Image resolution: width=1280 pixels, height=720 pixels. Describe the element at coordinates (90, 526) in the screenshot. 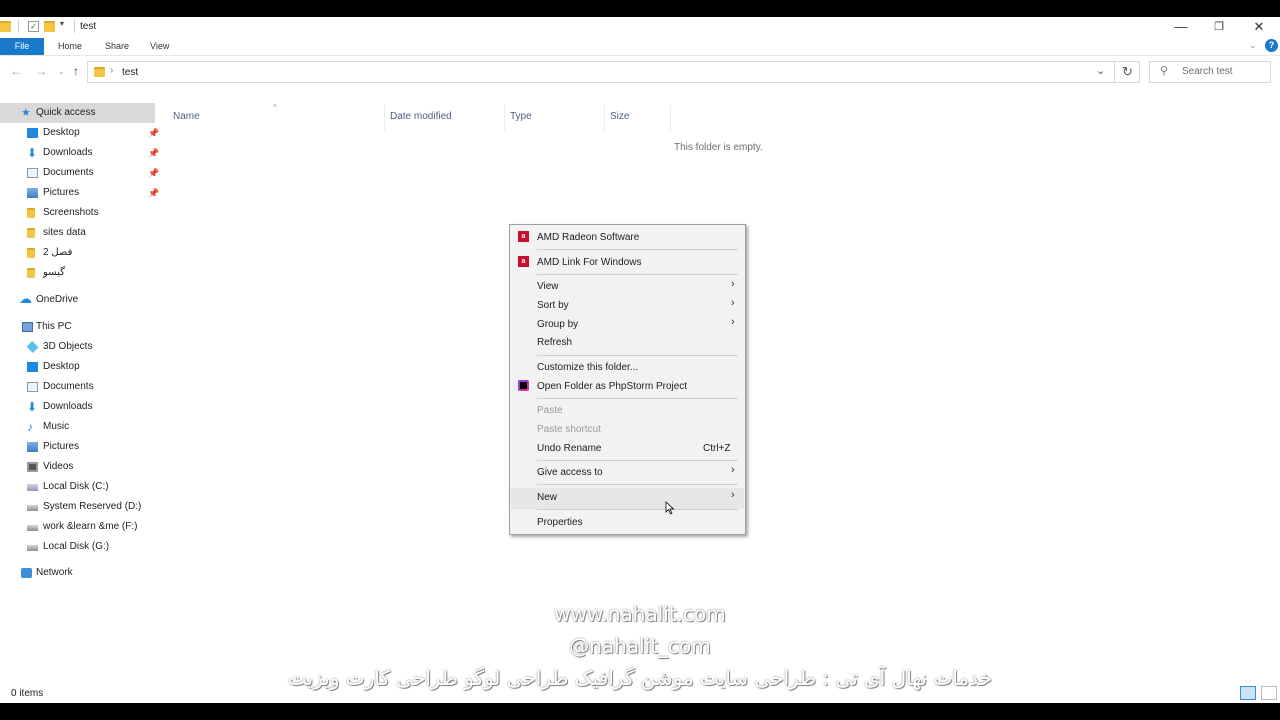

I see `sidebar-item-label: work &learn &me (F:)` at that location.